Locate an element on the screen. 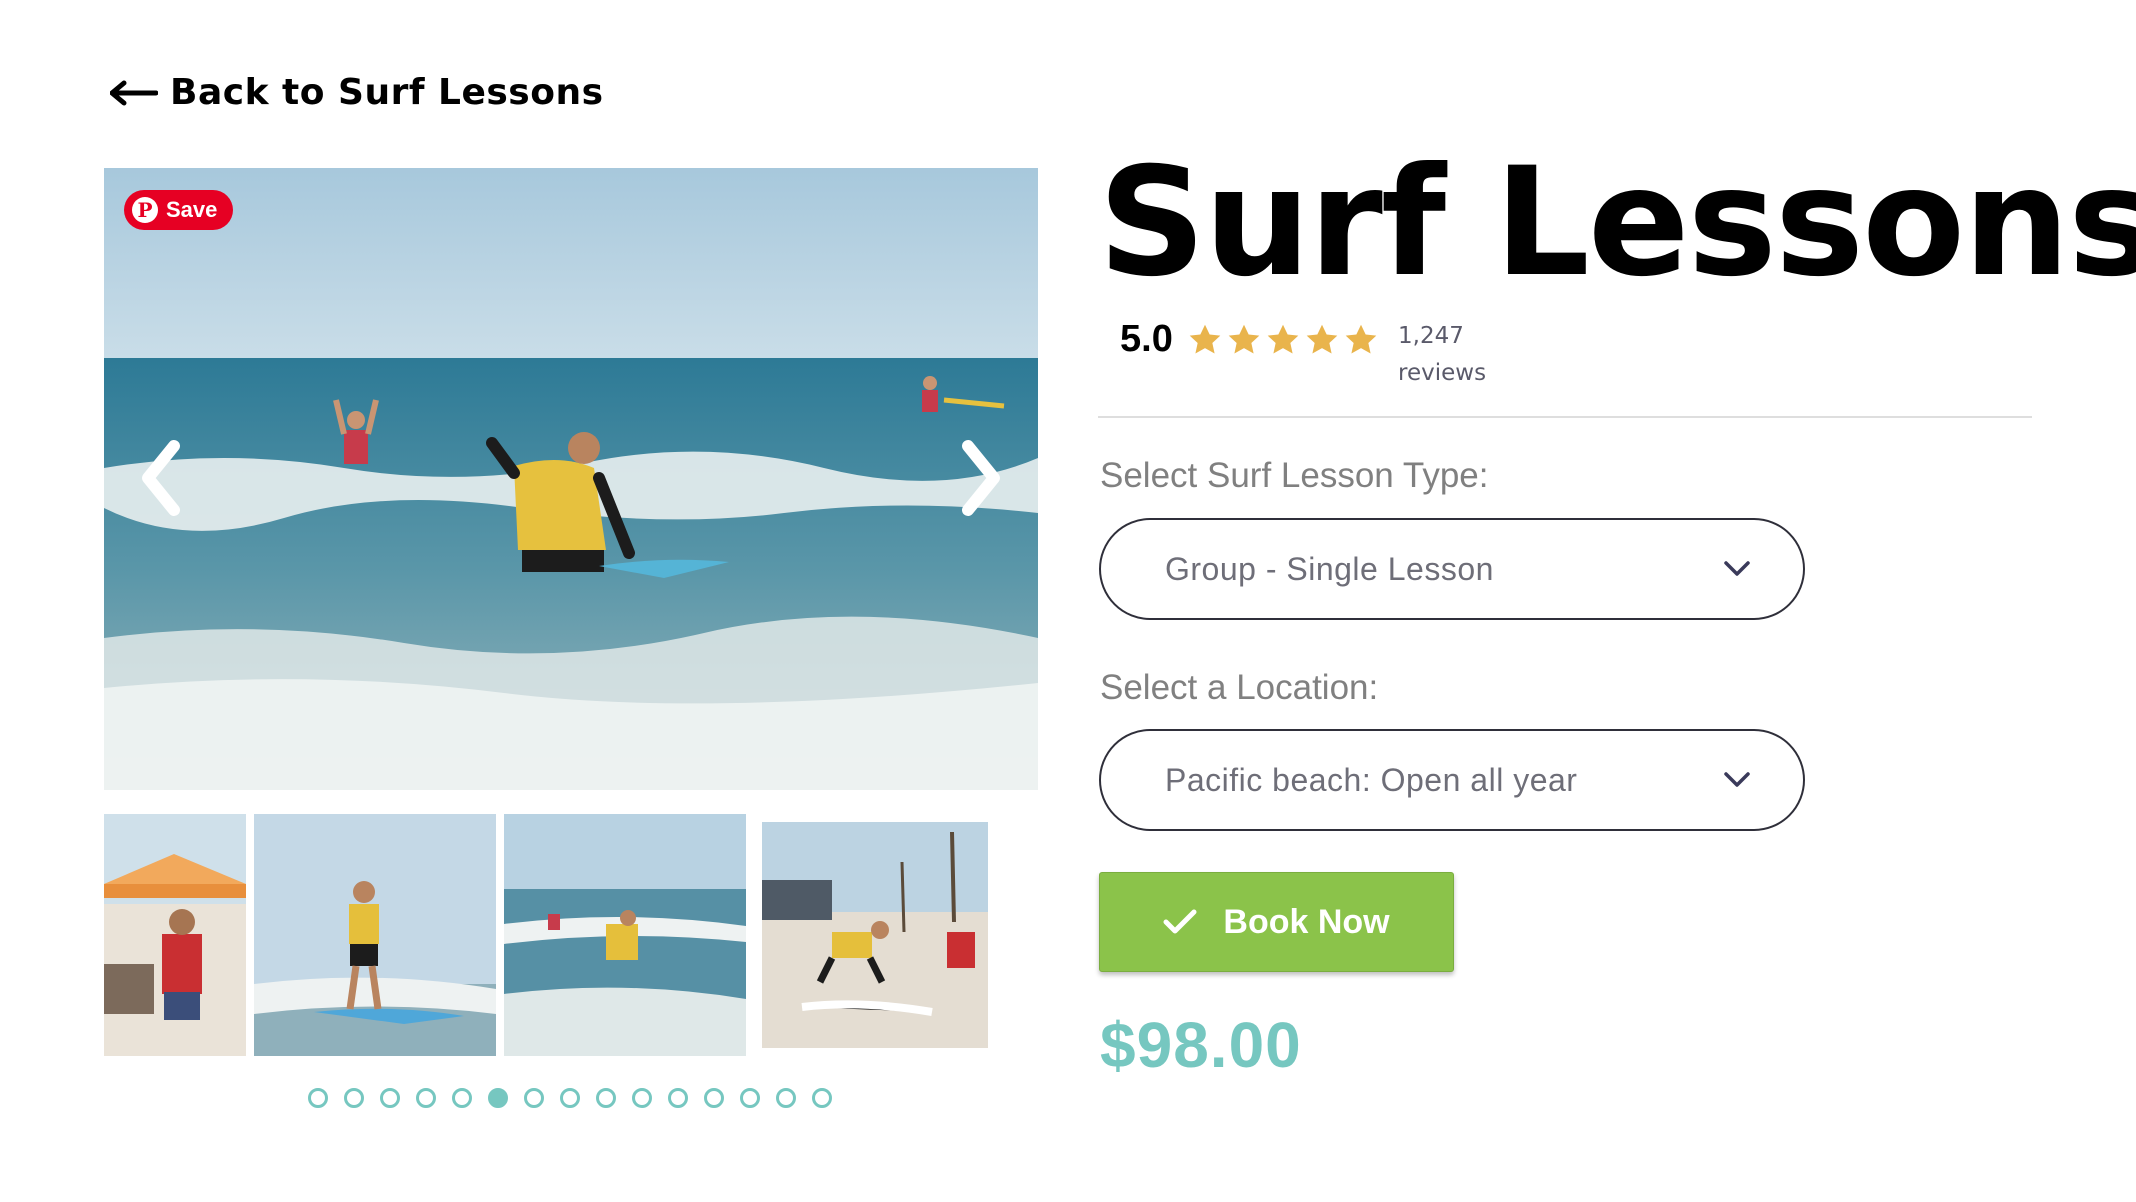 The image size is (2136, 1202). location-select: Pacific beach: Open all year is located at coordinates (1452, 780).